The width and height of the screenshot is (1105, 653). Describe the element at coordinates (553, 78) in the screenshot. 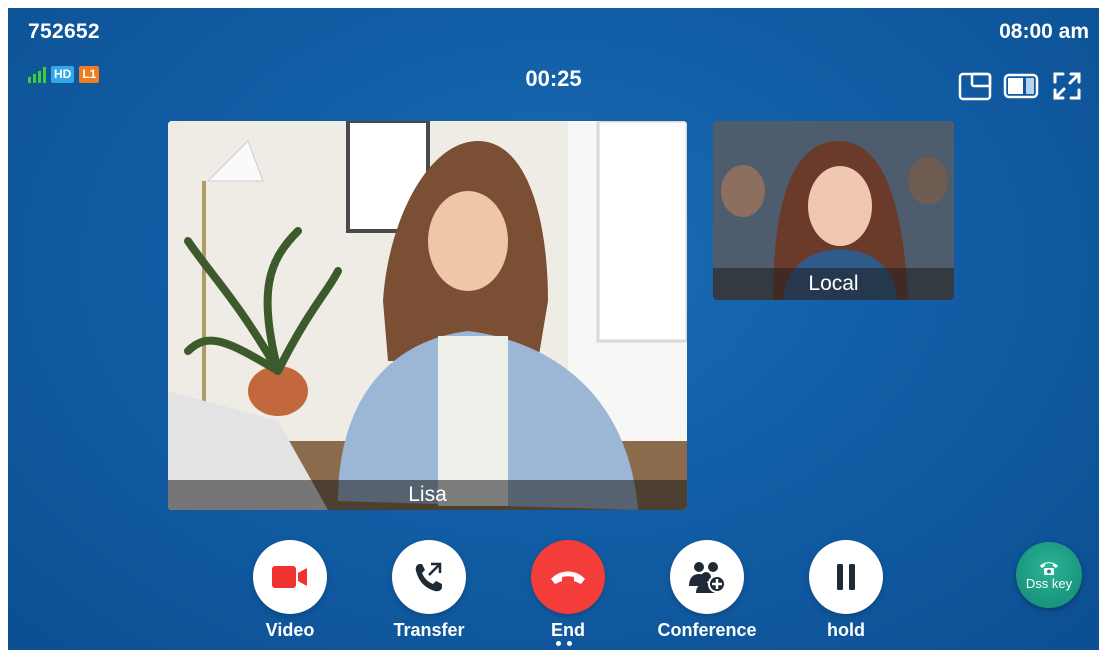

I see `call-timer: 00:25` at that location.